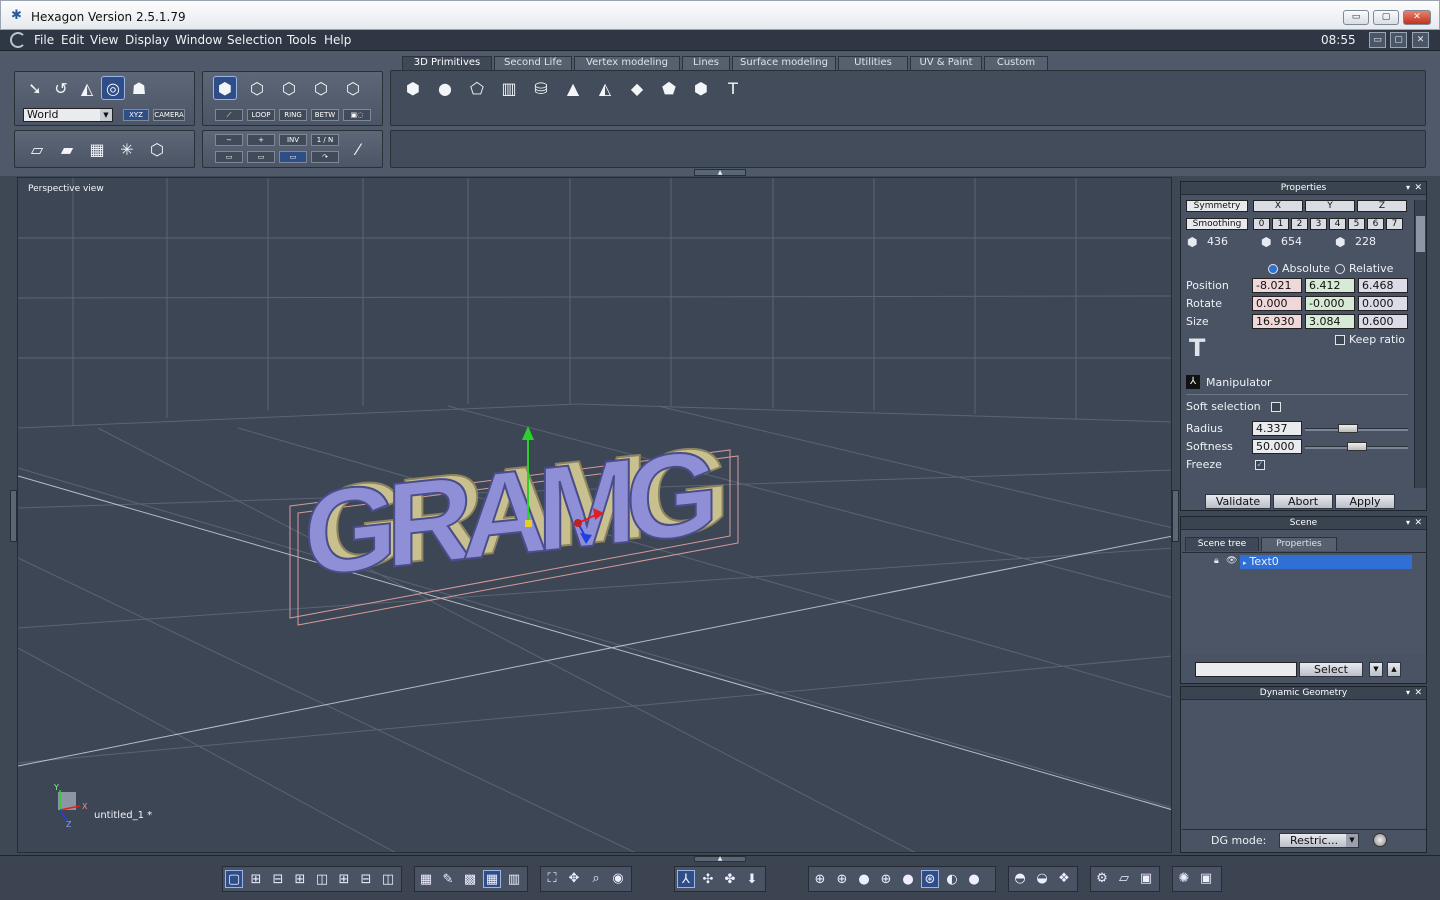  Describe the element at coordinates (1206, 879) in the screenshot. I see `camera-icon: ▣` at that location.